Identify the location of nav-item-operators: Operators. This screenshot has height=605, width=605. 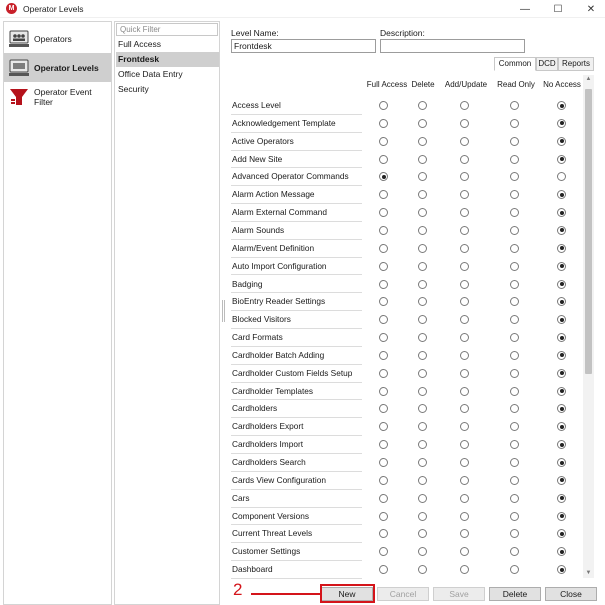
(57, 38).